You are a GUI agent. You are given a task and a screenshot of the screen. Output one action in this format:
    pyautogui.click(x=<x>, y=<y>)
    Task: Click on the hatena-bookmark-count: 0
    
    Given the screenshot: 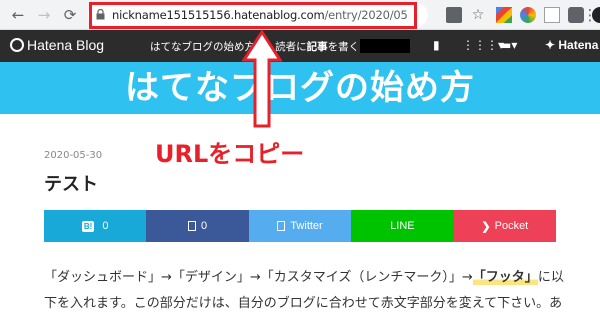 What is the action you would take?
    pyautogui.click(x=105, y=226)
    